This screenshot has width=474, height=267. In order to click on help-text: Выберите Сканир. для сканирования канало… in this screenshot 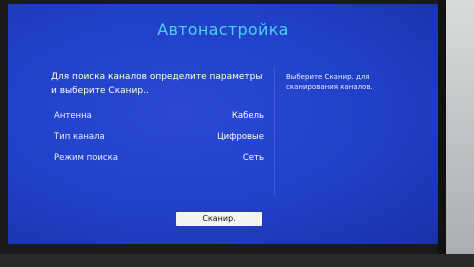, I will do `click(329, 82)`.